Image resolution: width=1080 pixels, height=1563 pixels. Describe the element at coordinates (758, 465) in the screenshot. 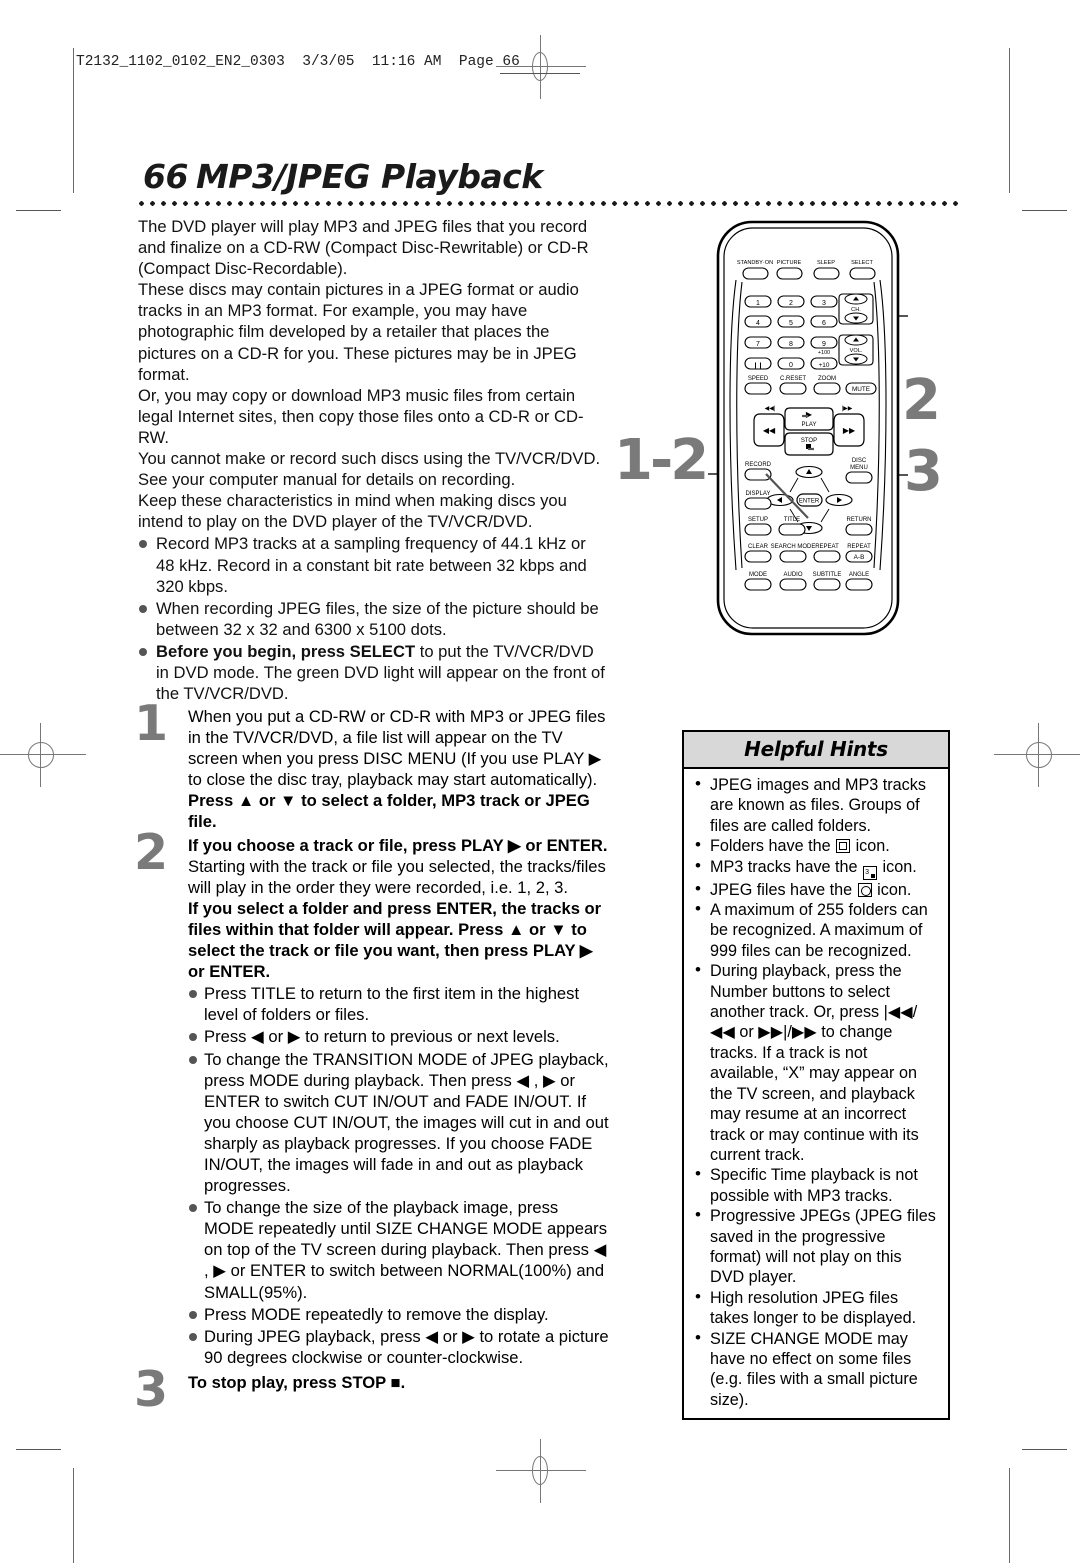

I see `svg-text: RECORD` at that location.